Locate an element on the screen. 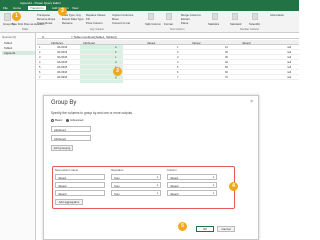 This screenshot has width=320, height=240. query-item-table1: Table1 is located at coordinates (8, 43).